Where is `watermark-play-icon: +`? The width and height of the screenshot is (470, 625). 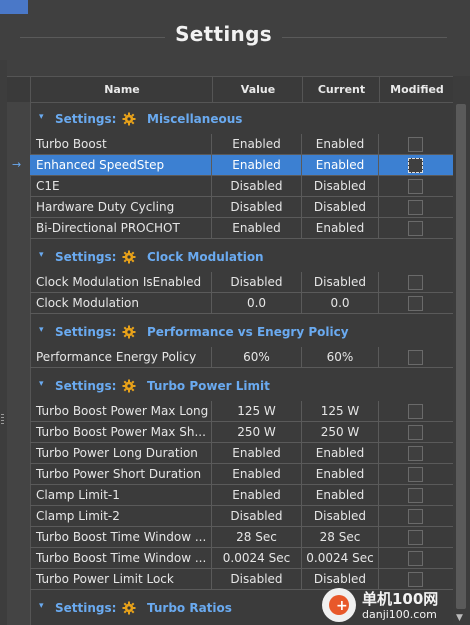 watermark-play-icon: + is located at coordinates (339, 605).